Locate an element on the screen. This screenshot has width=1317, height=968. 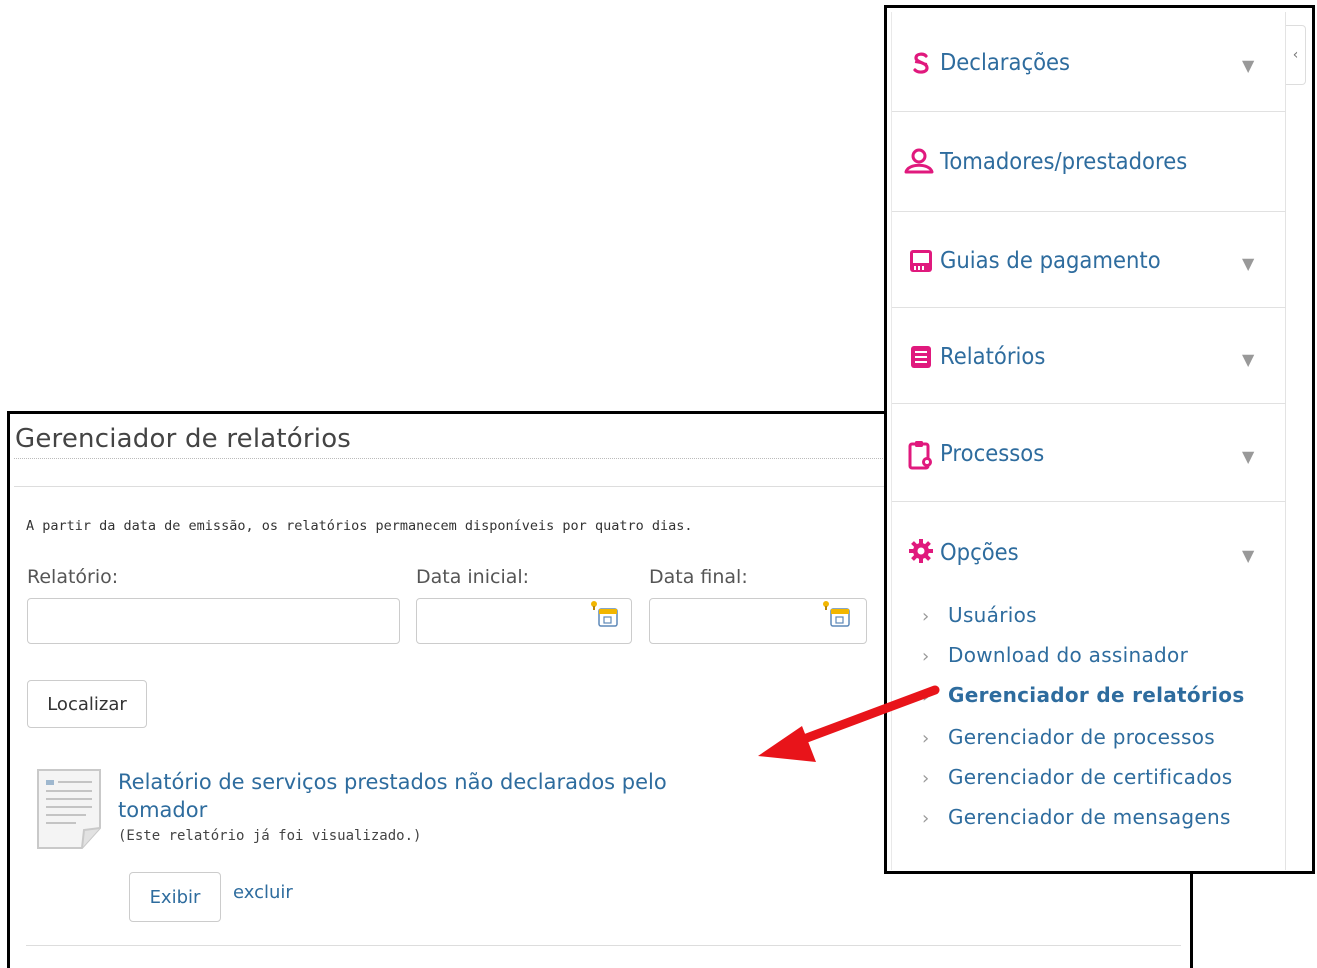
sidebar-item-label: Relatórios is located at coordinates (993, 357).